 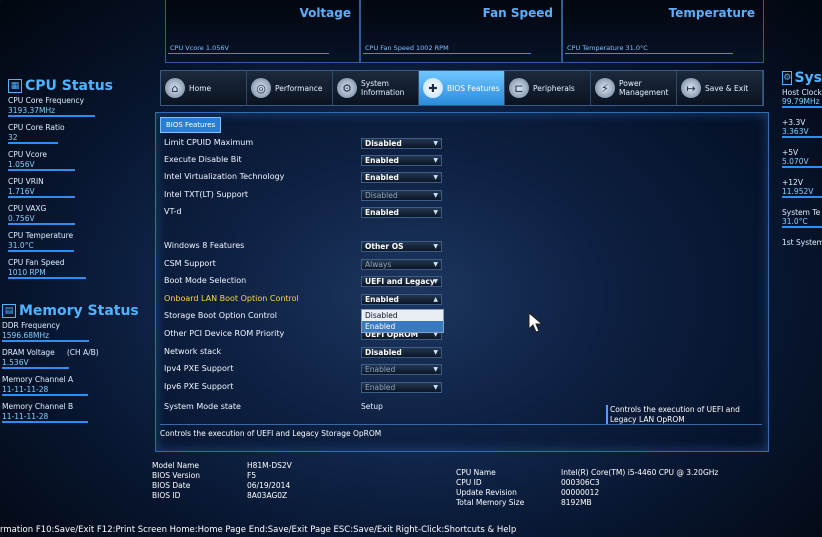 I want to click on board-info-key: BIOS Version, so click(x=176, y=475).